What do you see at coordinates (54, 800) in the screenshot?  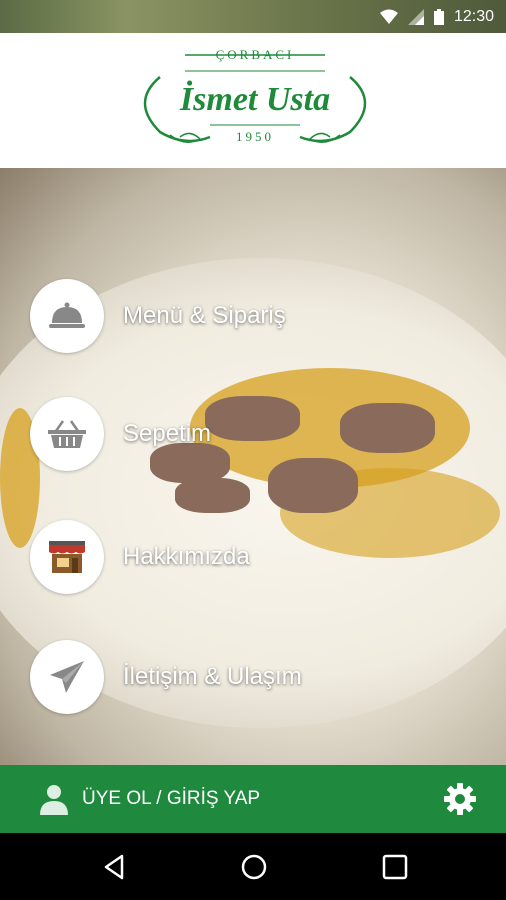 I see `user-icon` at bounding box center [54, 800].